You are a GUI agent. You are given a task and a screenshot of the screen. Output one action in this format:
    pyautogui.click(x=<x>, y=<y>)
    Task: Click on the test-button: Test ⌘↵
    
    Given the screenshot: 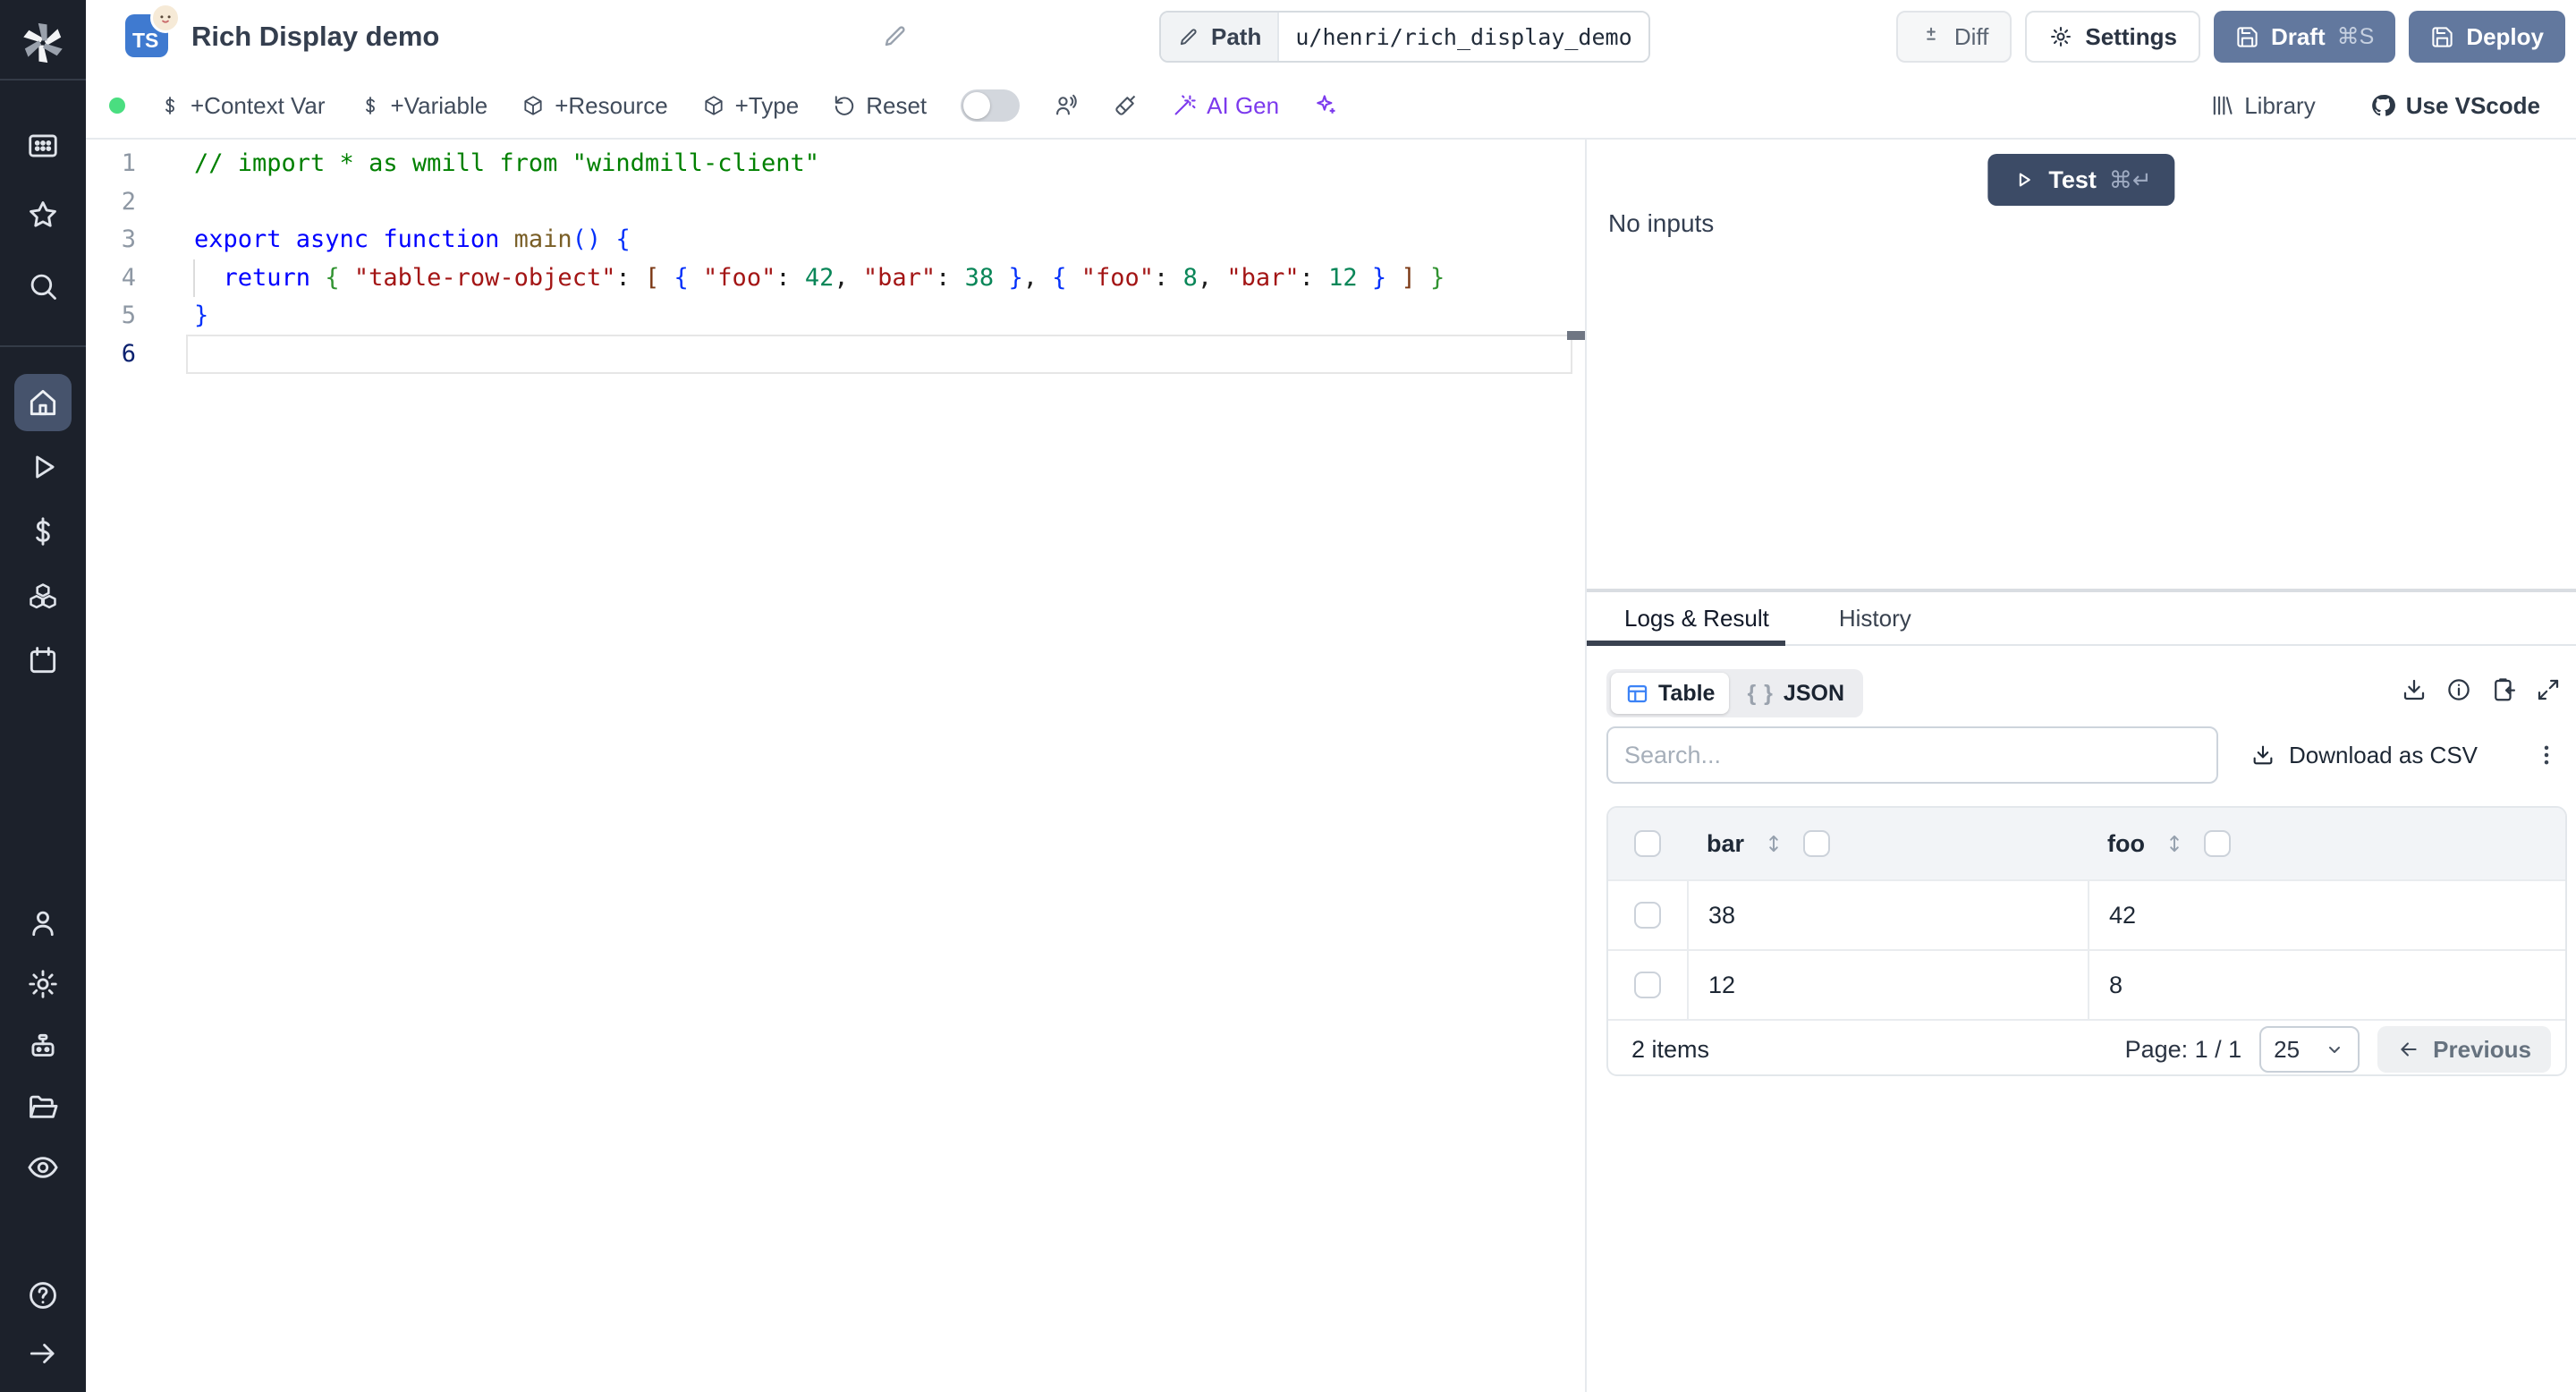 What is the action you would take?
    pyautogui.click(x=2081, y=180)
    